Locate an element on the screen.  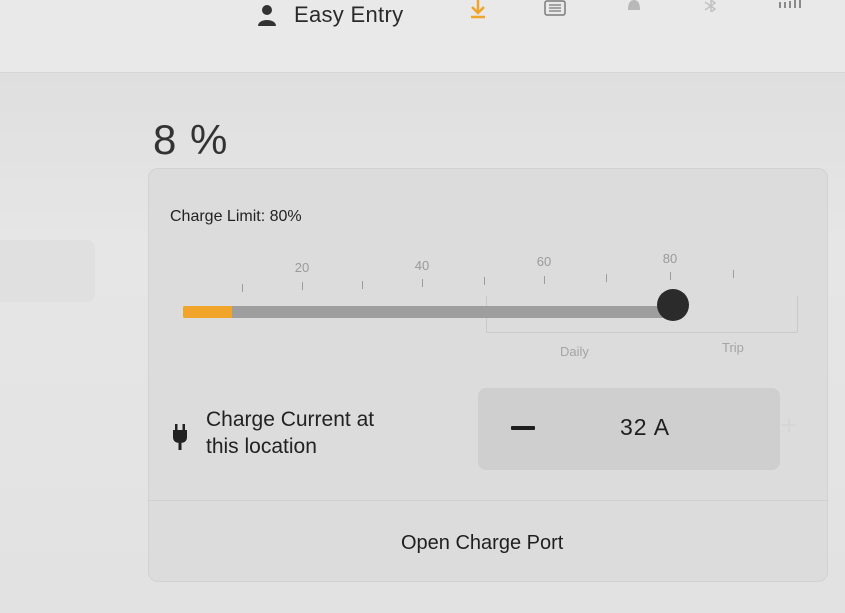
range-label-daily: Daily is located at coordinates (574, 351).